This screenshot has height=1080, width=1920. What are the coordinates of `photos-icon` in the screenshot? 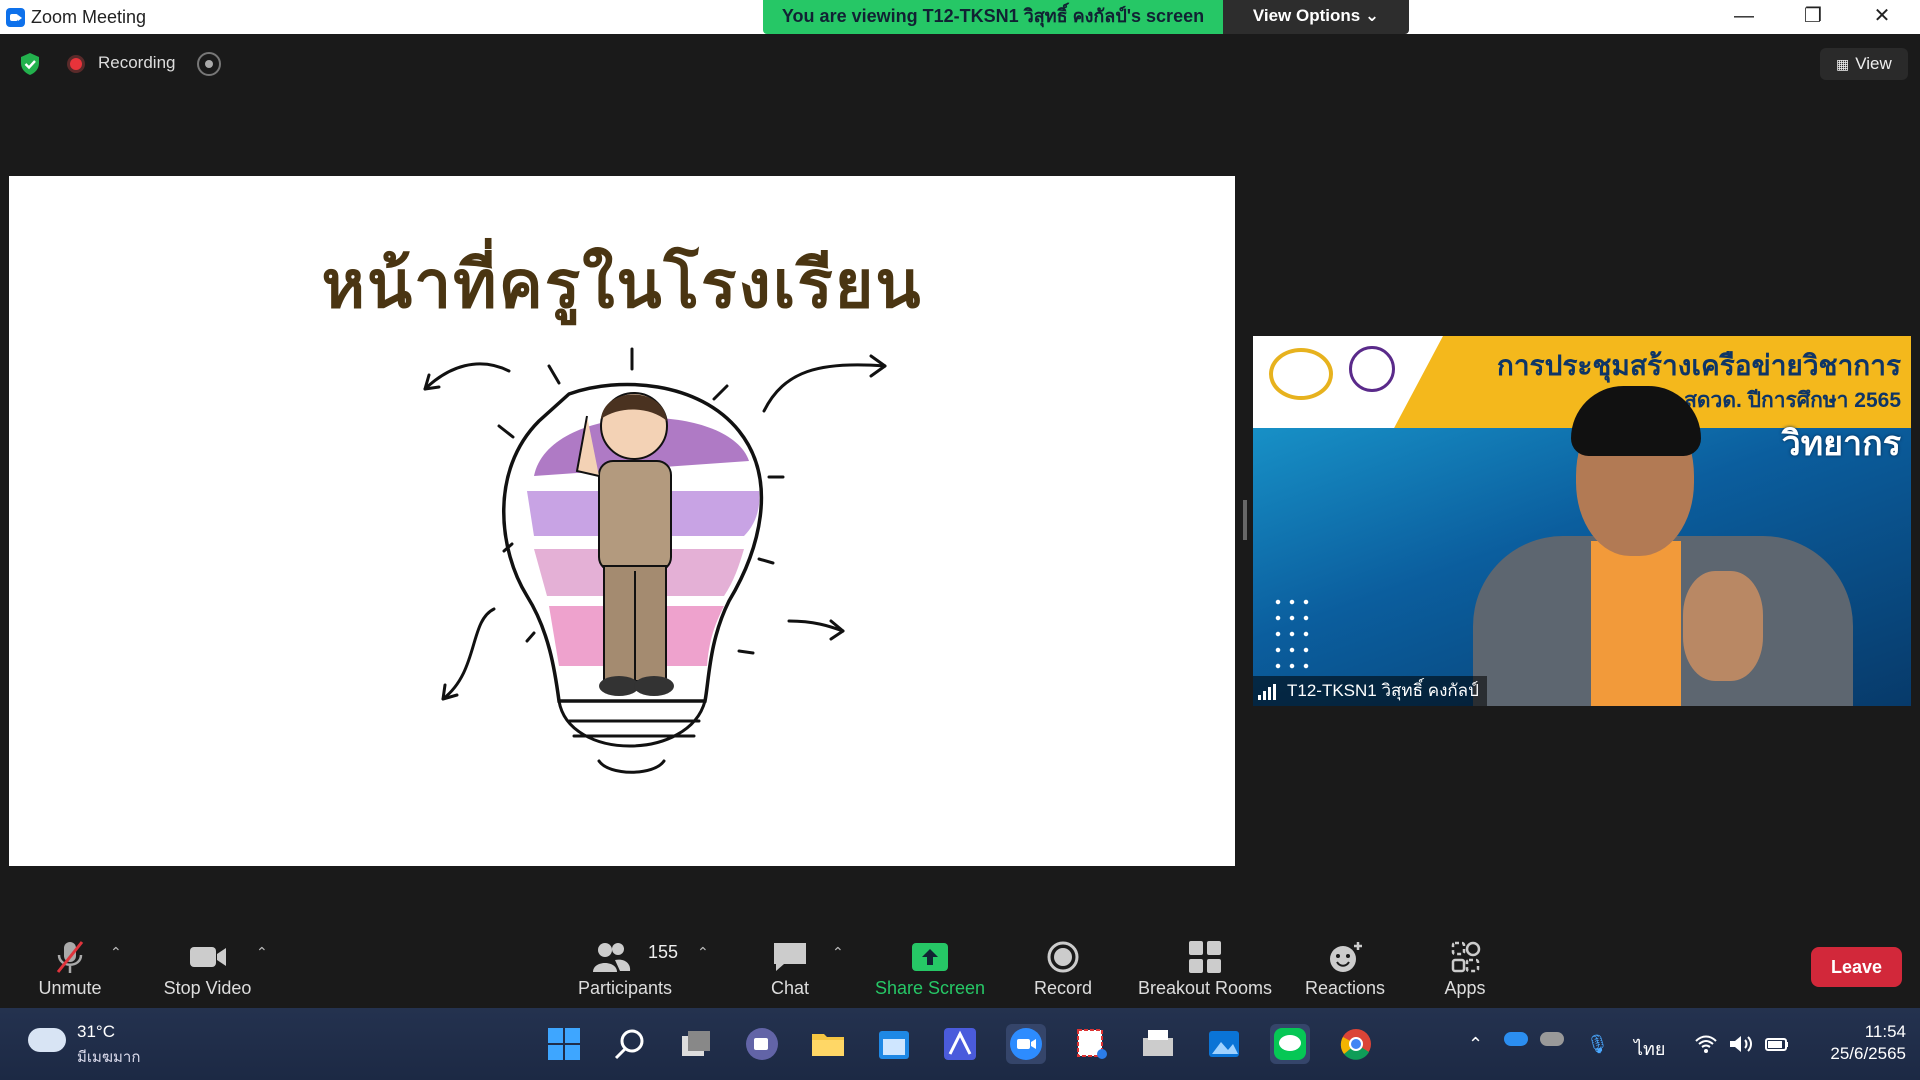 It's located at (1224, 1044).